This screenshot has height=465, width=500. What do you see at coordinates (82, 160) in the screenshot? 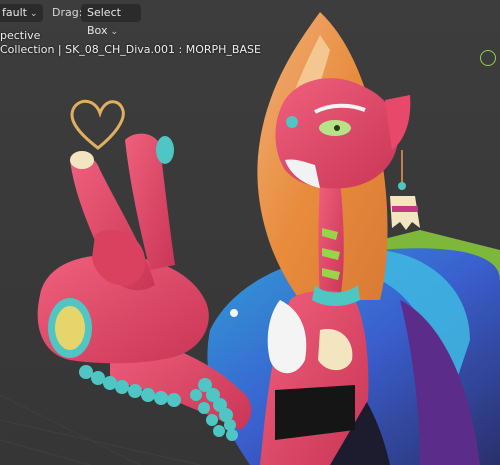
I see `fingernail-thumb` at bounding box center [82, 160].